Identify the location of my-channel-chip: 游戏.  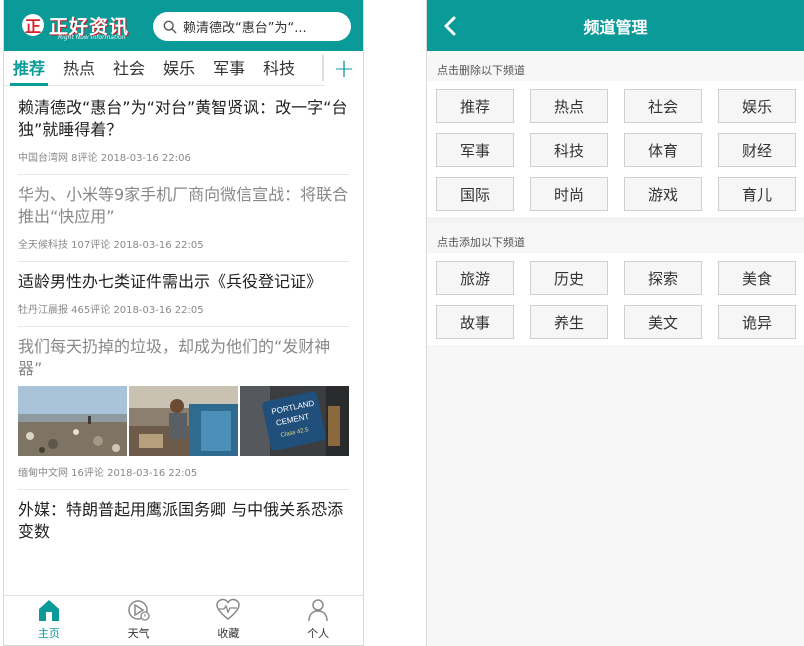
(663, 194).